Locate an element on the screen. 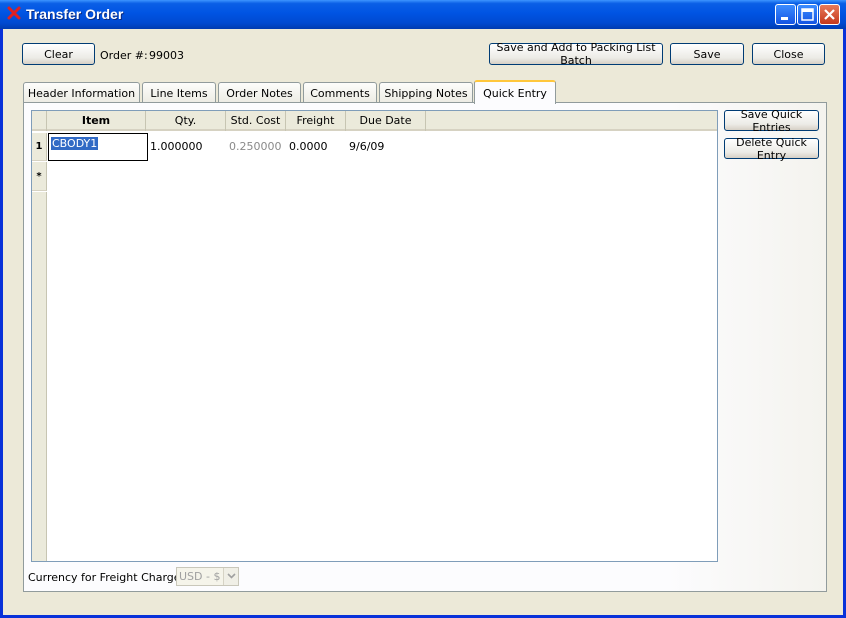 This screenshot has width=846, height=618. close-window-button is located at coordinates (829, 14).